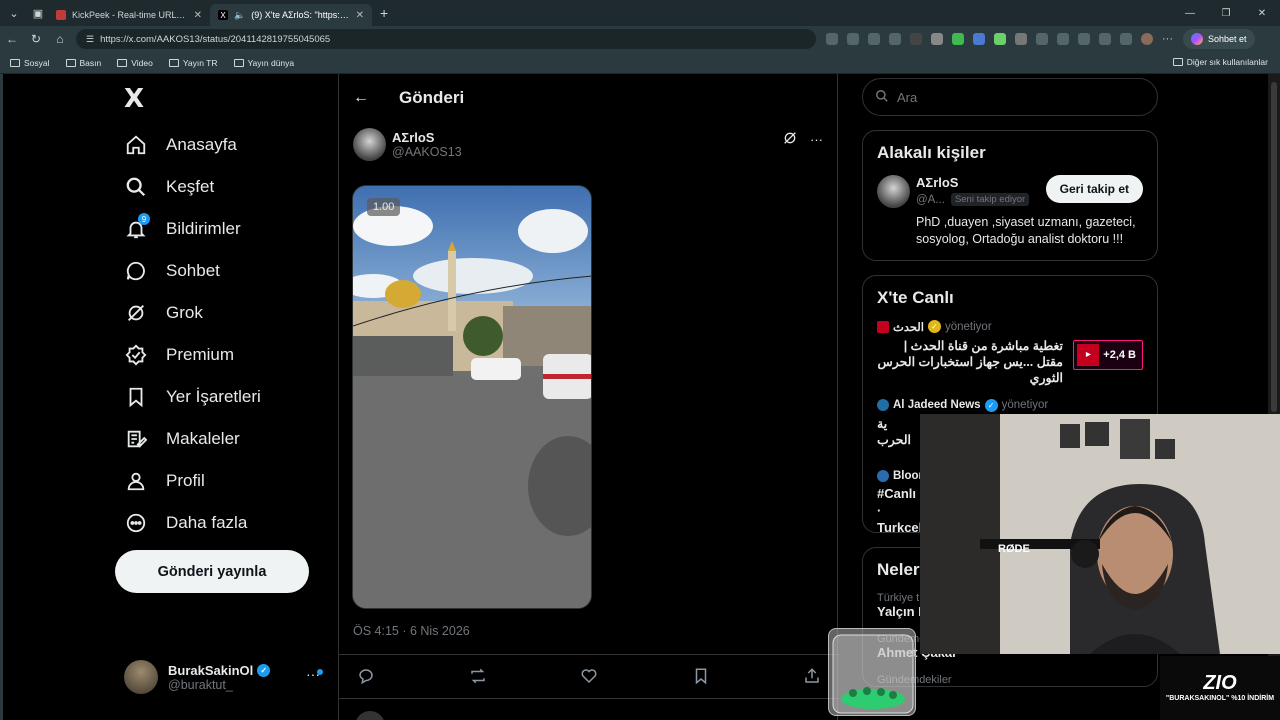 Image resolution: width=1280 pixels, height=720 pixels. What do you see at coordinates (366, 676) in the screenshot?
I see `reply-icon` at bounding box center [366, 676].